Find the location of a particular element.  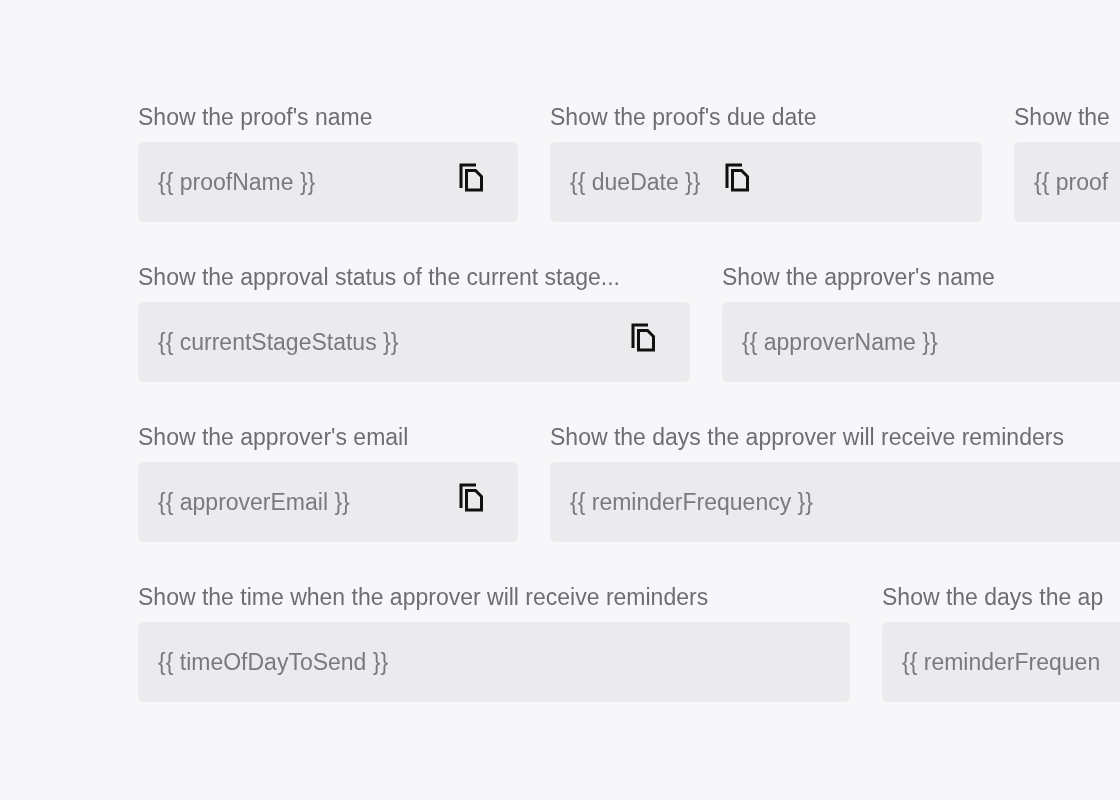

field-label: Show the is located at coordinates (1062, 117).